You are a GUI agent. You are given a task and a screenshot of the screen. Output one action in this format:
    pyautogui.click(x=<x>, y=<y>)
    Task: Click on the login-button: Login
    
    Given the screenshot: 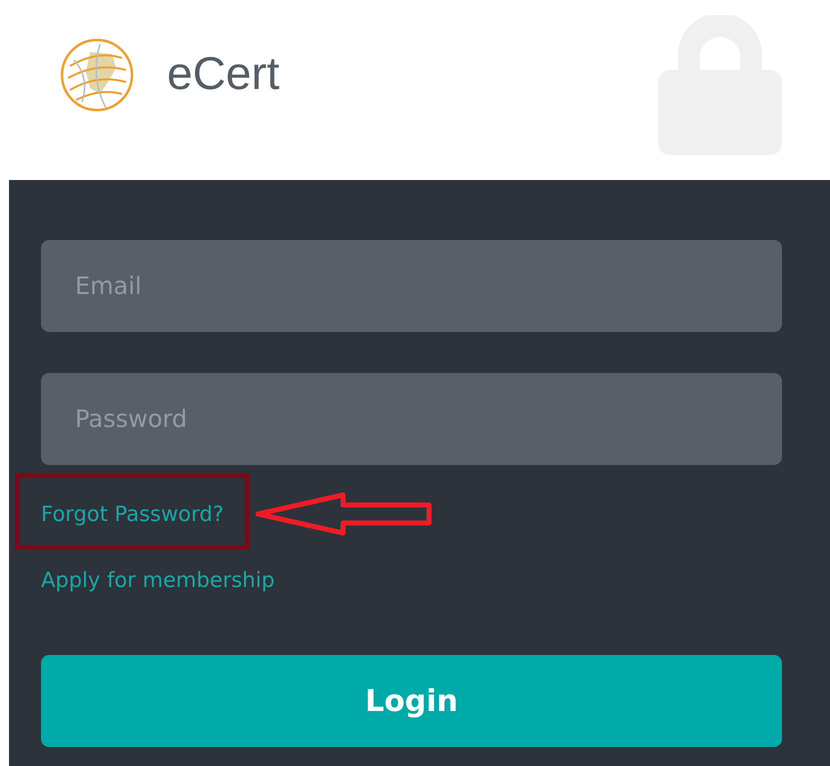 What is the action you would take?
    pyautogui.click(x=411, y=701)
    